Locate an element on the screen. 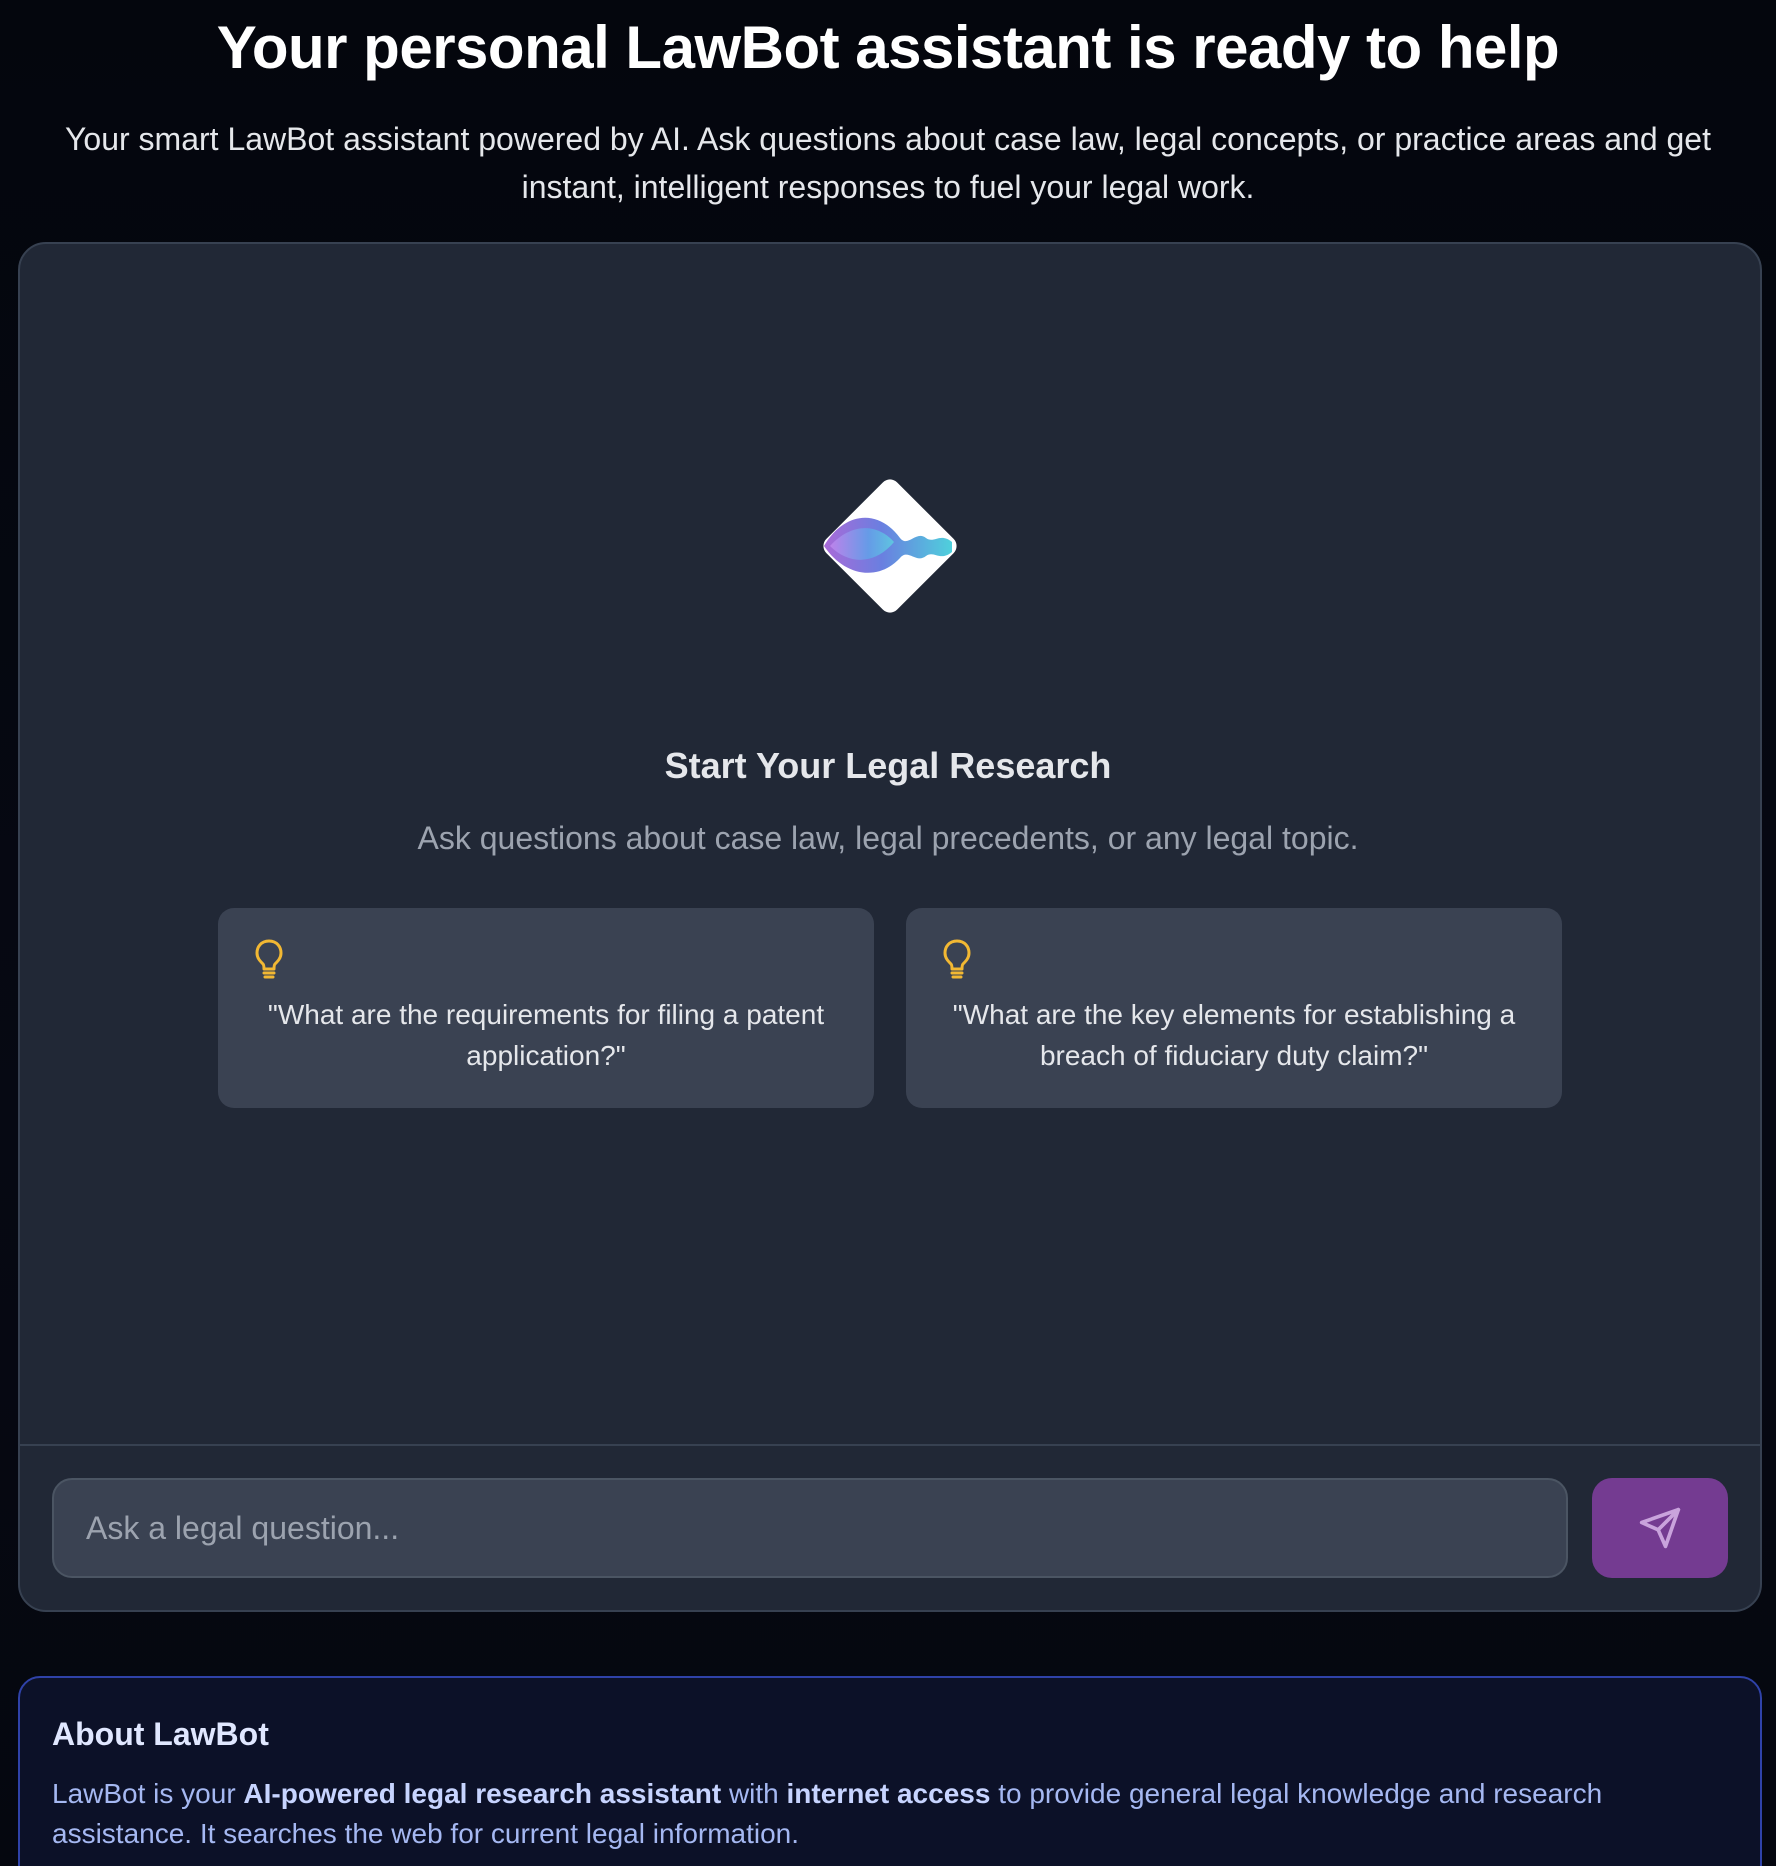 The height and width of the screenshot is (1866, 1776). about-text-part: with is located at coordinates (754, 1793).